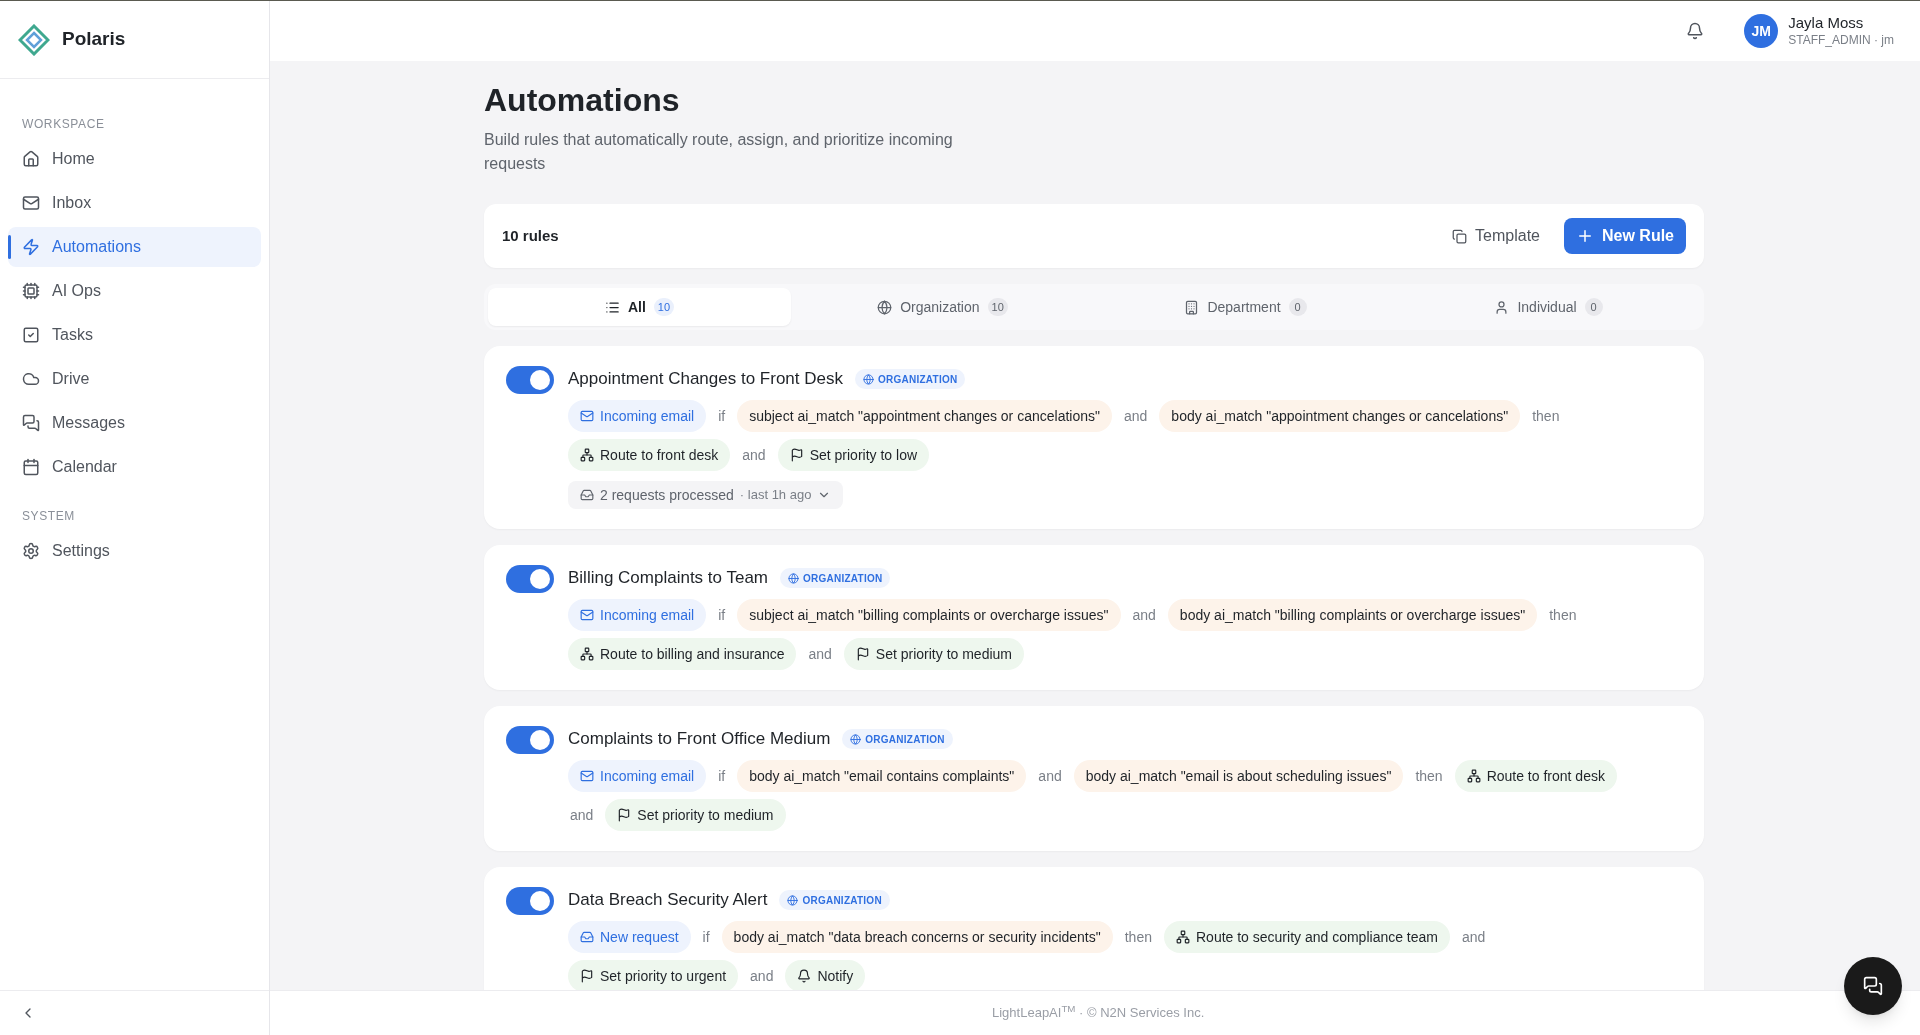  I want to click on person-icon, so click(1502, 307).